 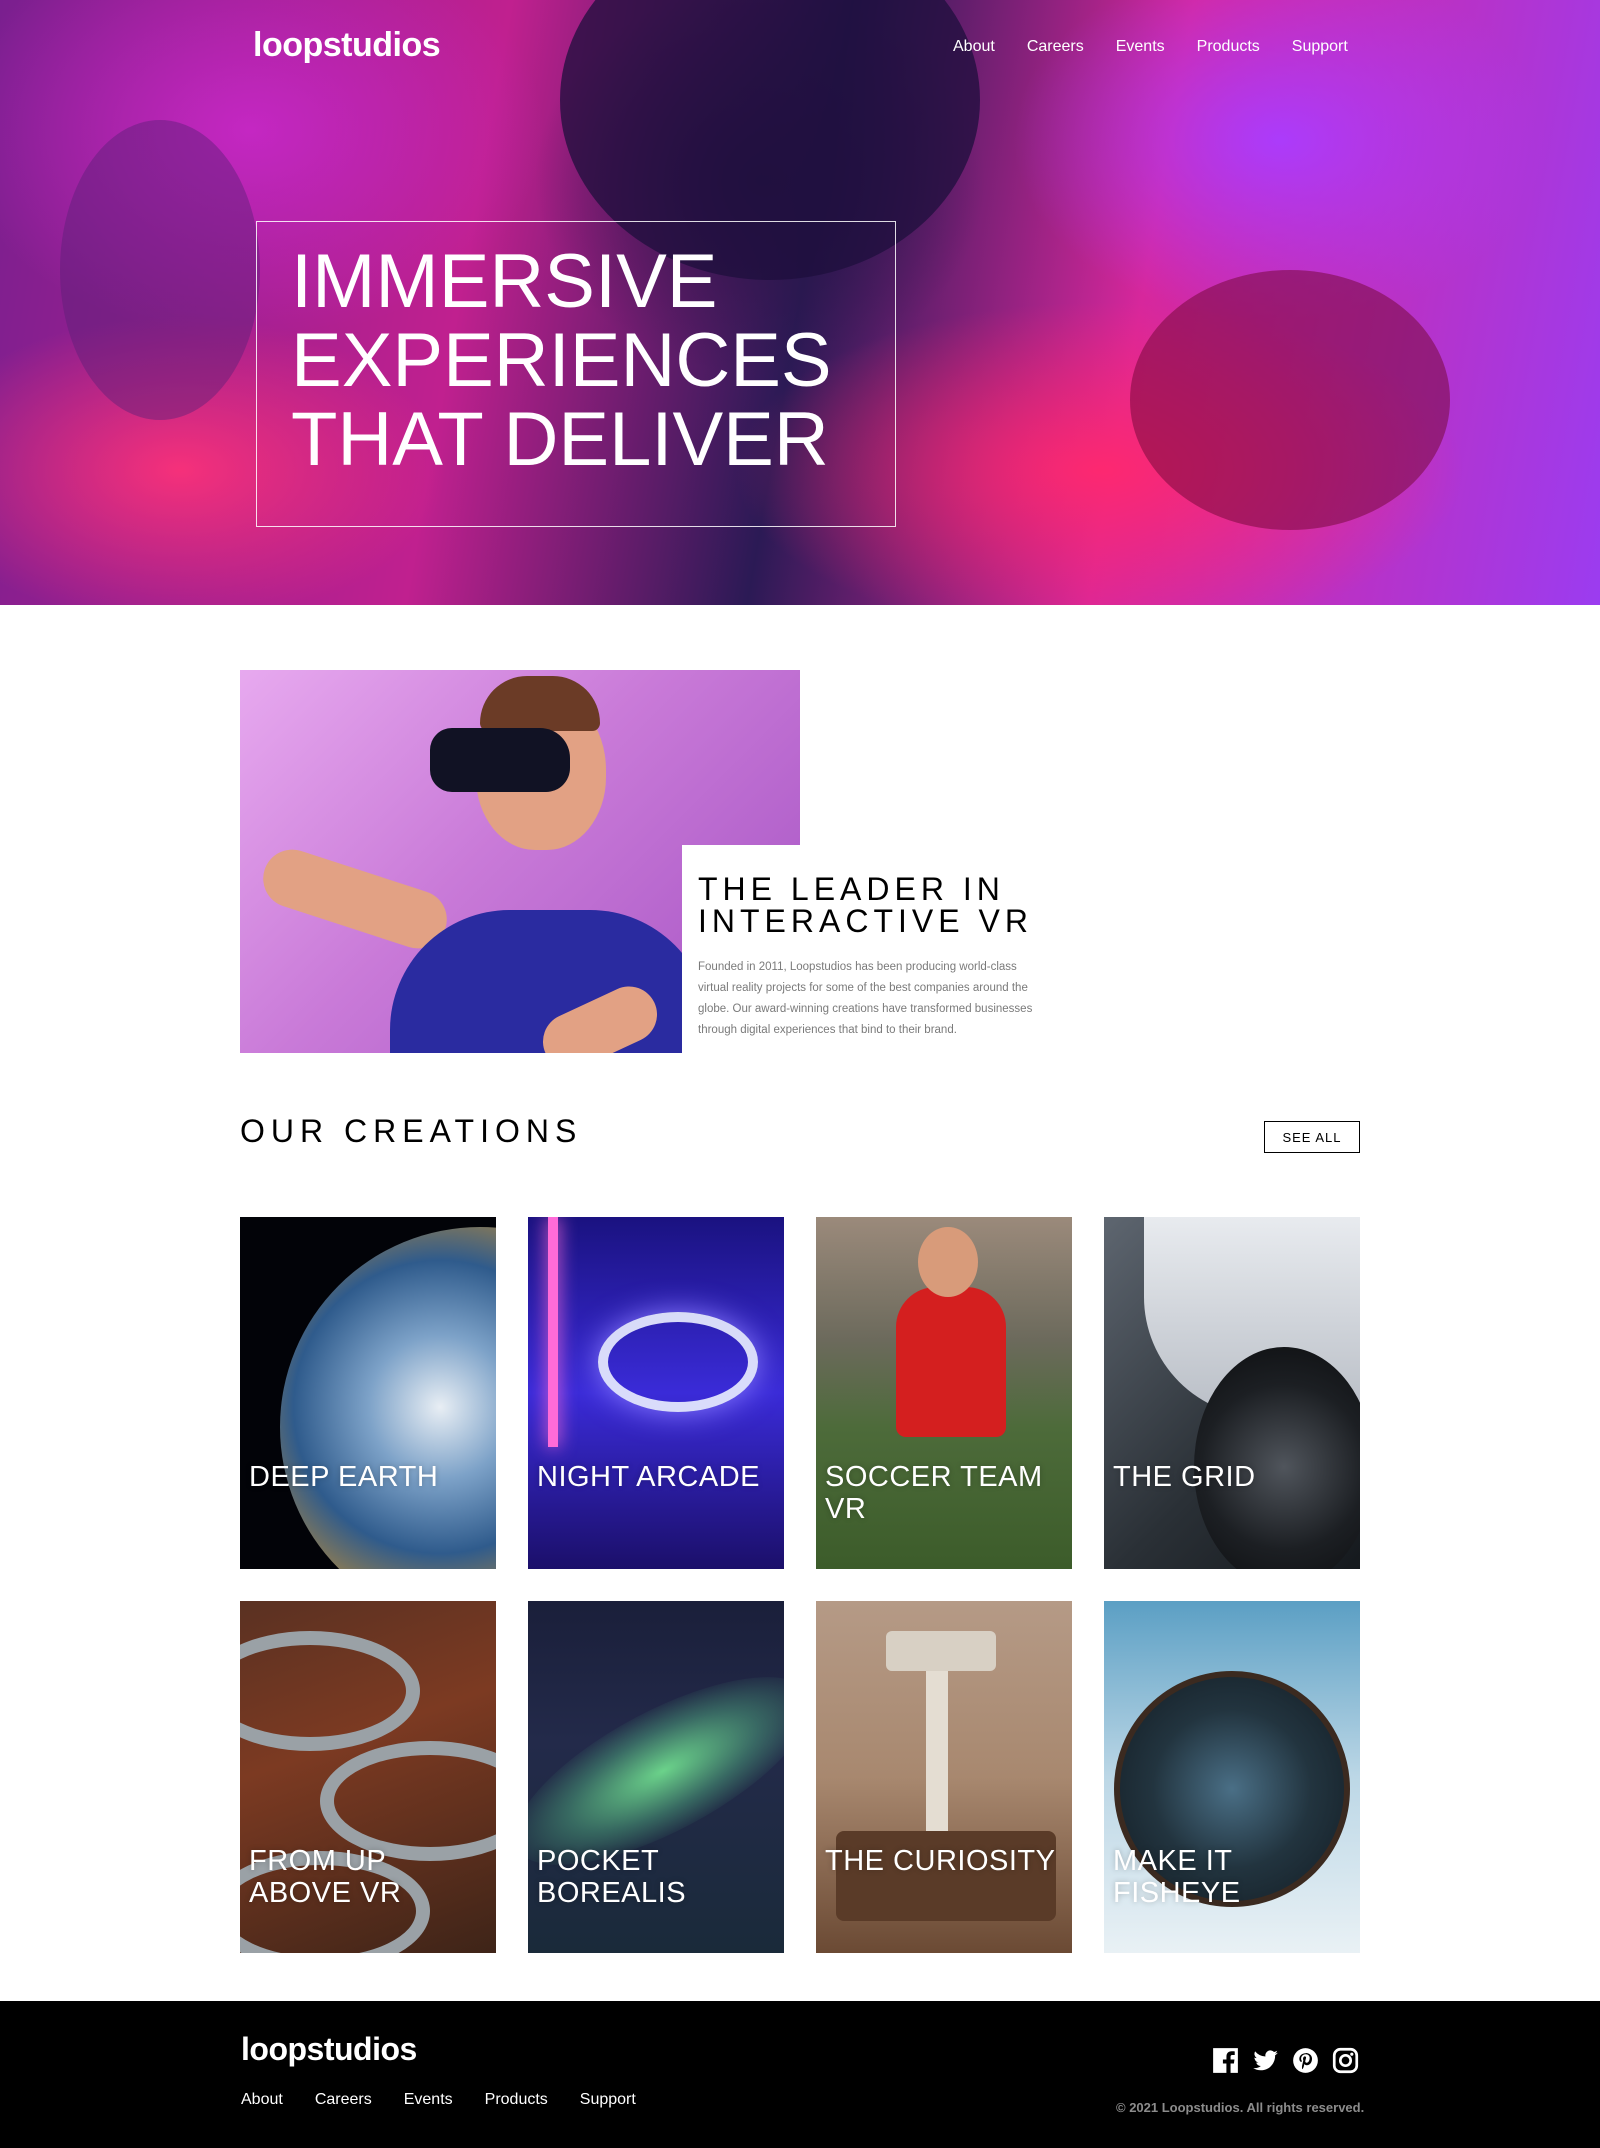 What do you see at coordinates (343, 2100) in the screenshot?
I see `footer-link-careers: Careers` at bounding box center [343, 2100].